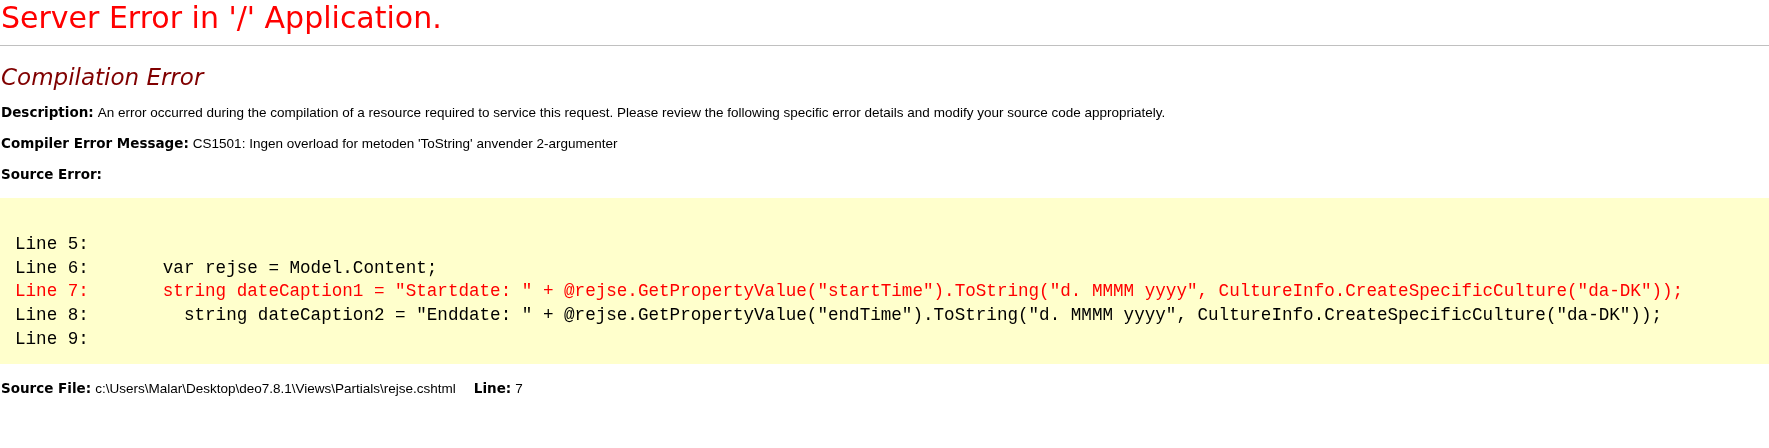 The width and height of the screenshot is (1769, 448). I want to click on line-number: 7, so click(519, 388).